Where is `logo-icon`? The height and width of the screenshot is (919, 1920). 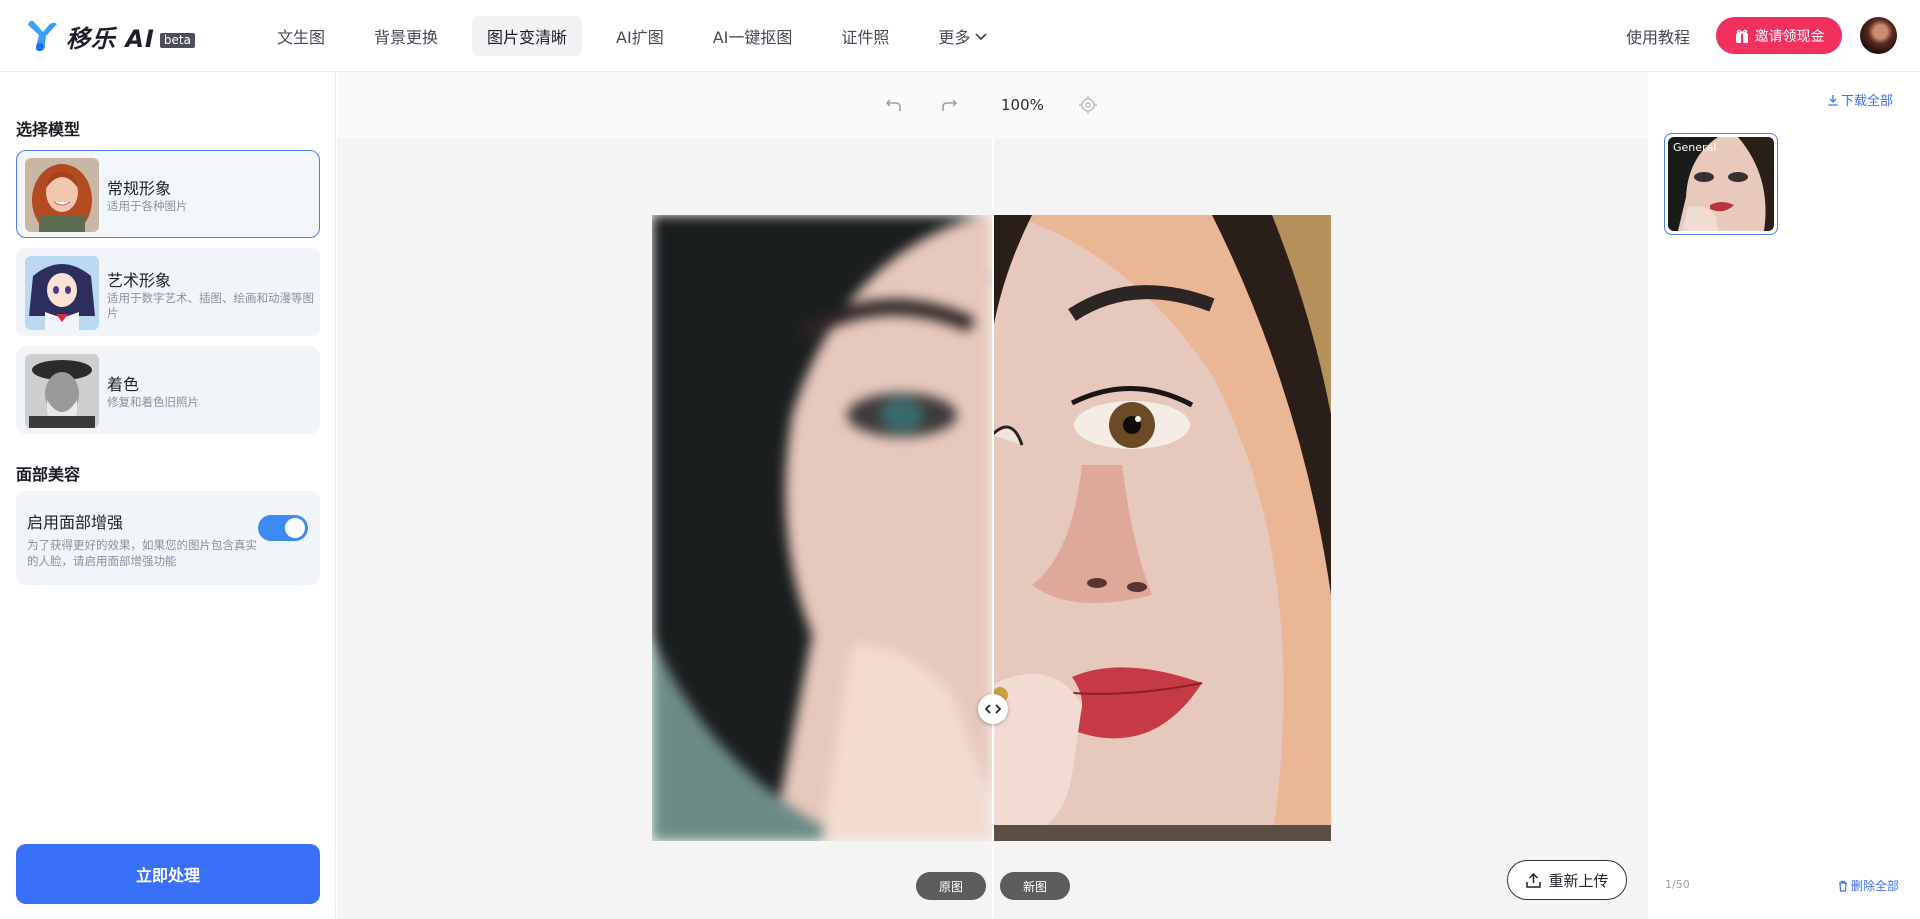
logo-icon is located at coordinates (42, 36).